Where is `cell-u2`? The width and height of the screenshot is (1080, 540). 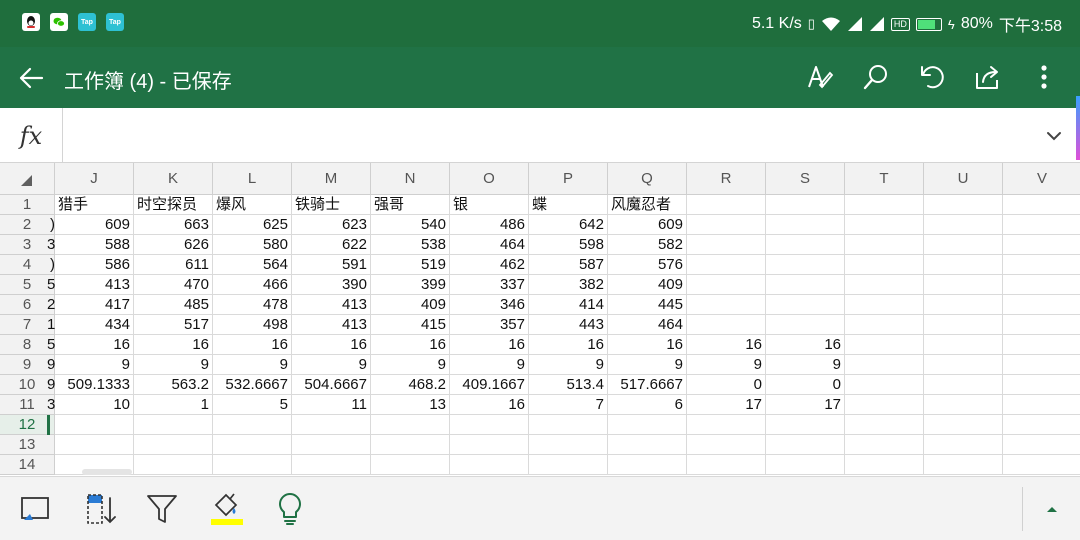
cell-u2 is located at coordinates (963, 225).